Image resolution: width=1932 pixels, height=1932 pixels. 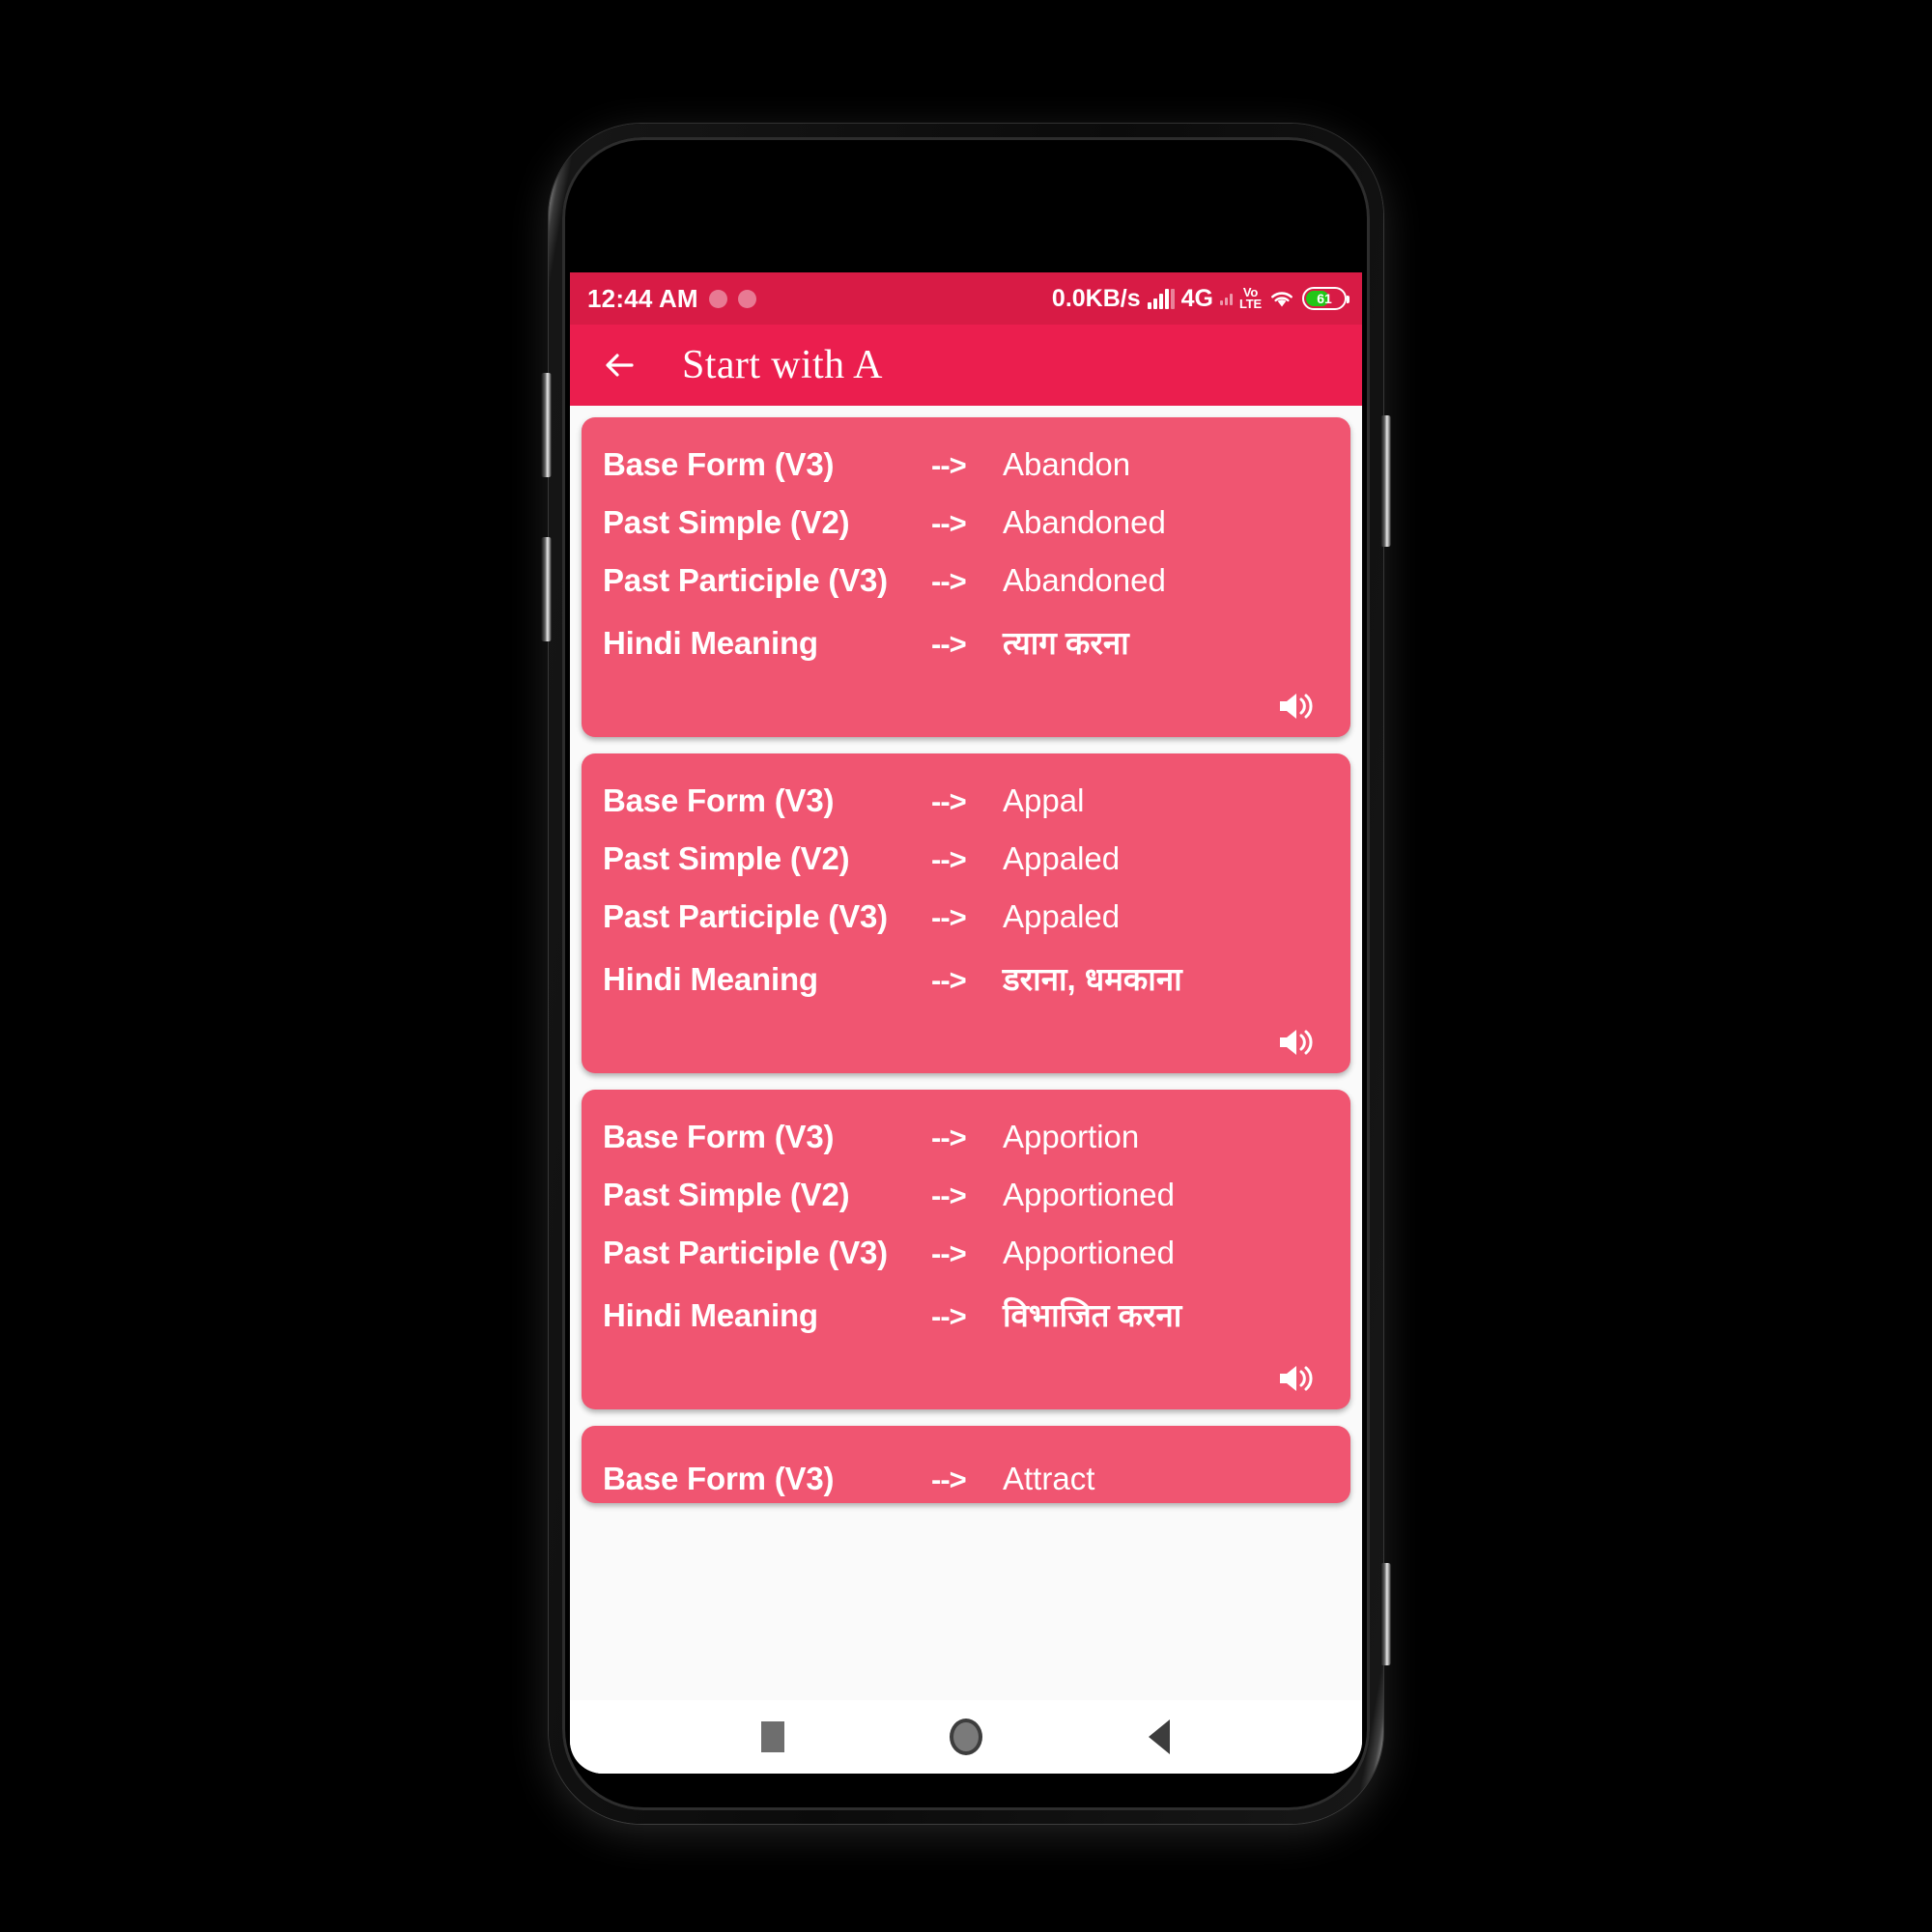 I want to click on base-form-value: Abandon, so click(x=1067, y=464).